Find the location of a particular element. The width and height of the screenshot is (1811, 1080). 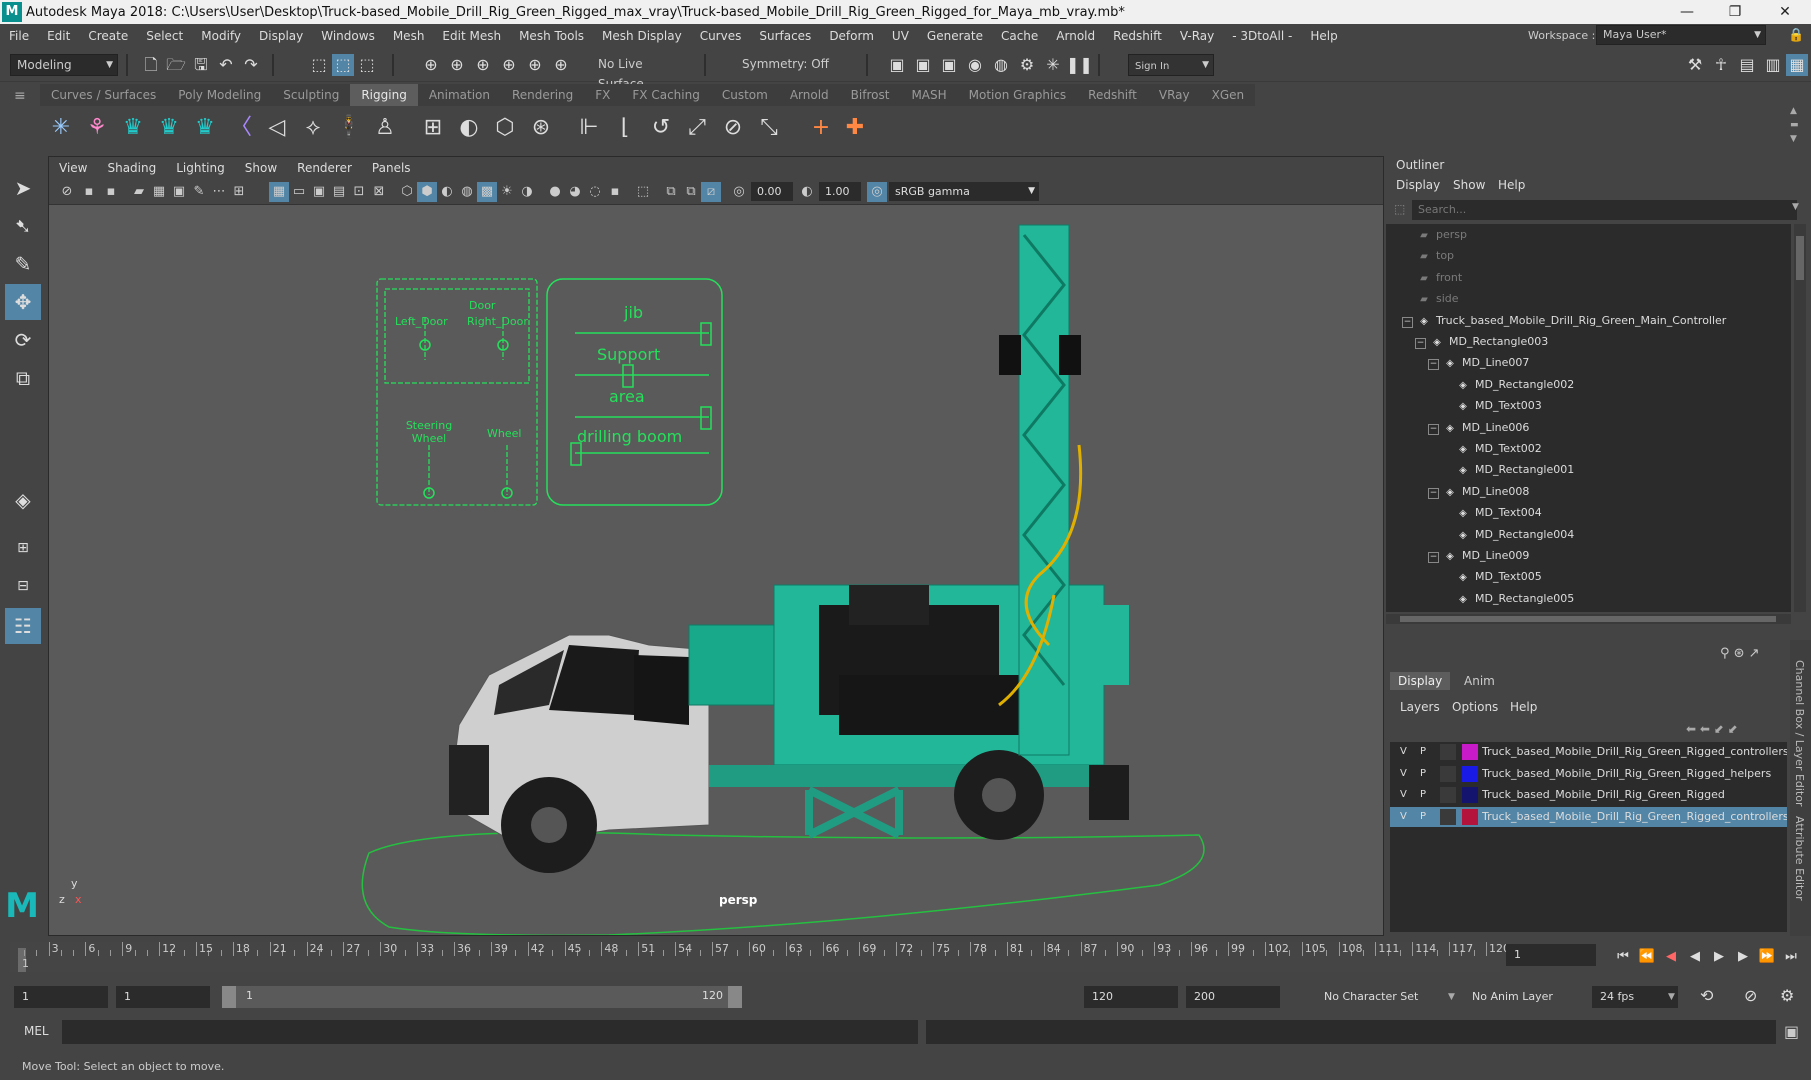

menu-deform: Deform is located at coordinates (851, 36).